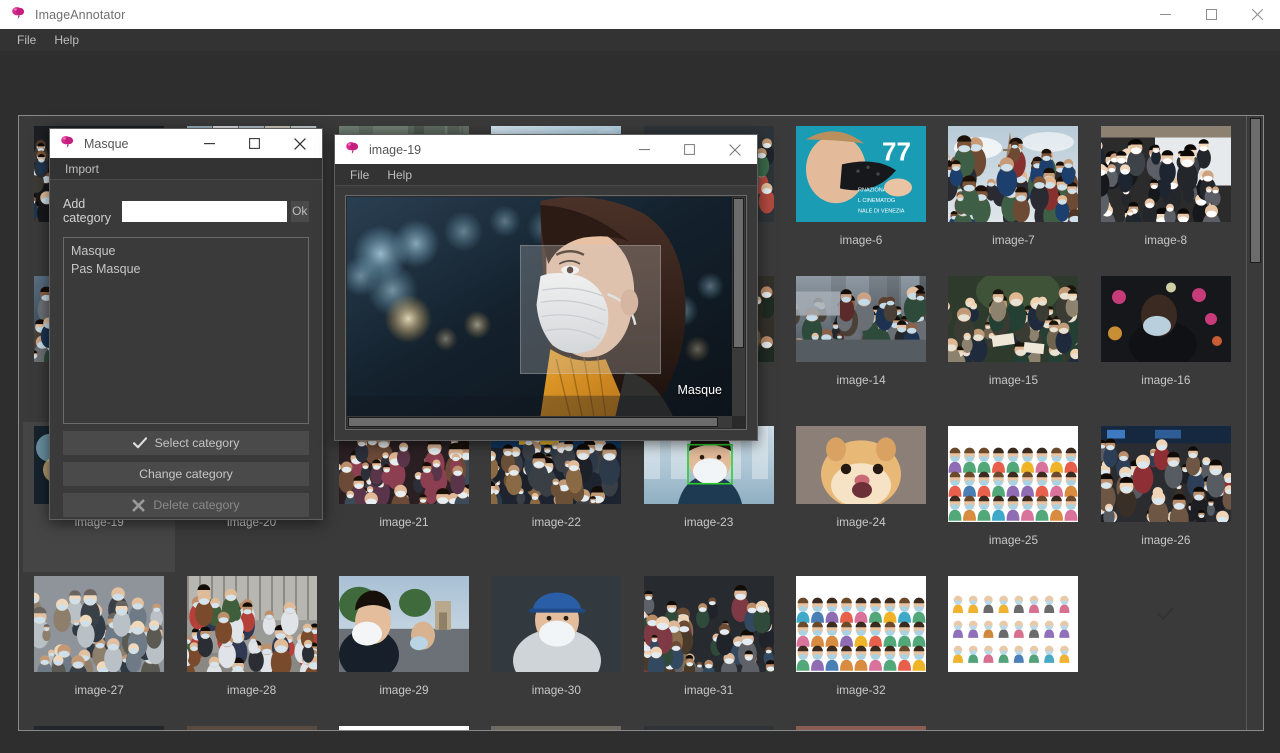  Describe the element at coordinates (734, 149) in the screenshot. I see `image-viewer-close-button` at that location.